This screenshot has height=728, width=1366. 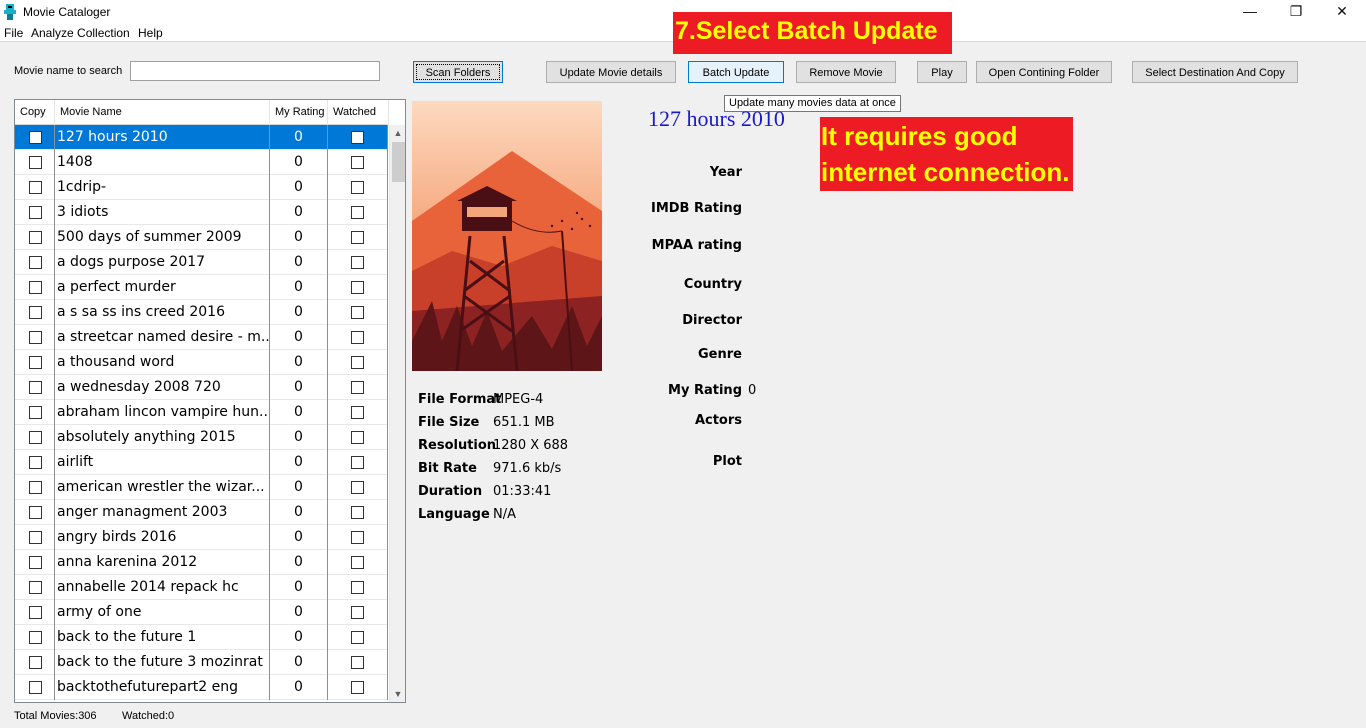 I want to click on movie-name-cell: backtothefuturepart2 eng, so click(x=162, y=687).